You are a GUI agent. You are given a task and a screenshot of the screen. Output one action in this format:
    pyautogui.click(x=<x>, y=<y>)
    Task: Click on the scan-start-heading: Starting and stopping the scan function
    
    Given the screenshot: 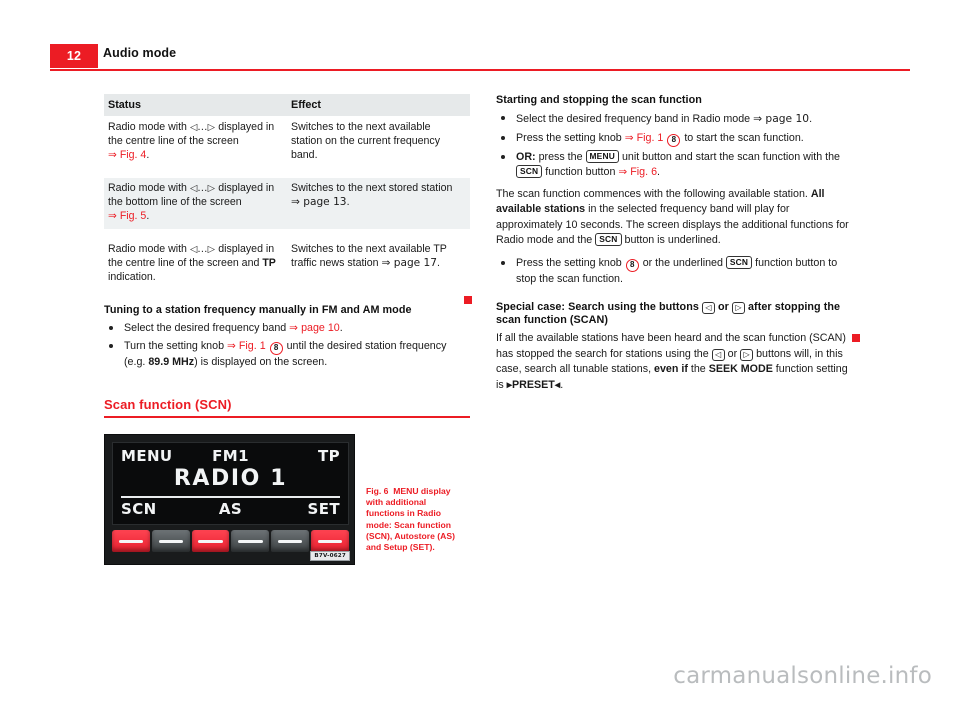 What is the action you would take?
    pyautogui.click(x=599, y=100)
    